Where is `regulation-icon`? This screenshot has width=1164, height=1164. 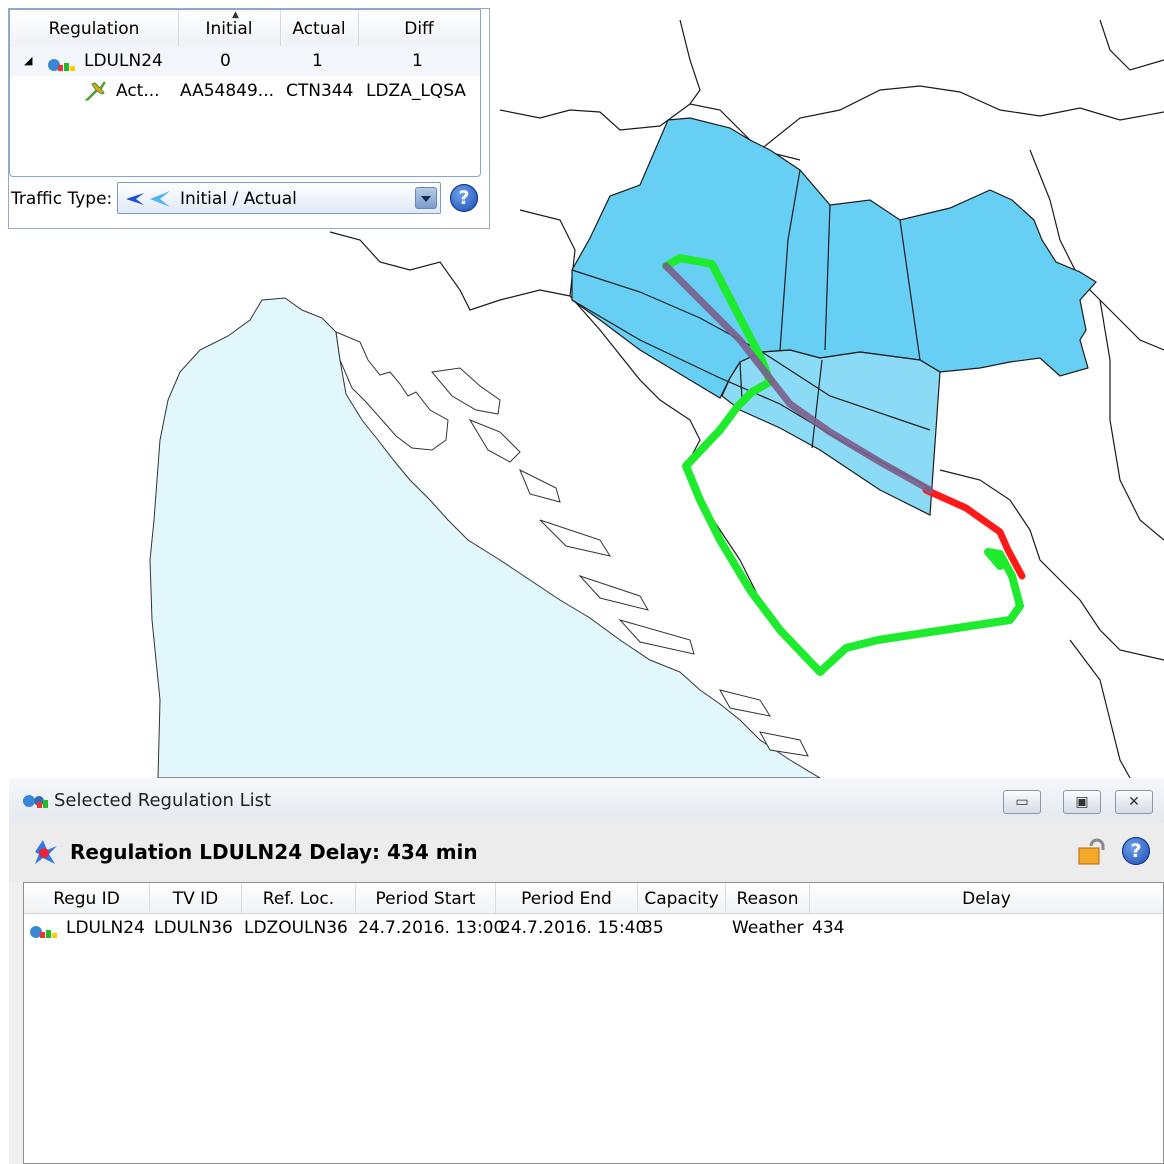
regulation-icon is located at coordinates (43, 935).